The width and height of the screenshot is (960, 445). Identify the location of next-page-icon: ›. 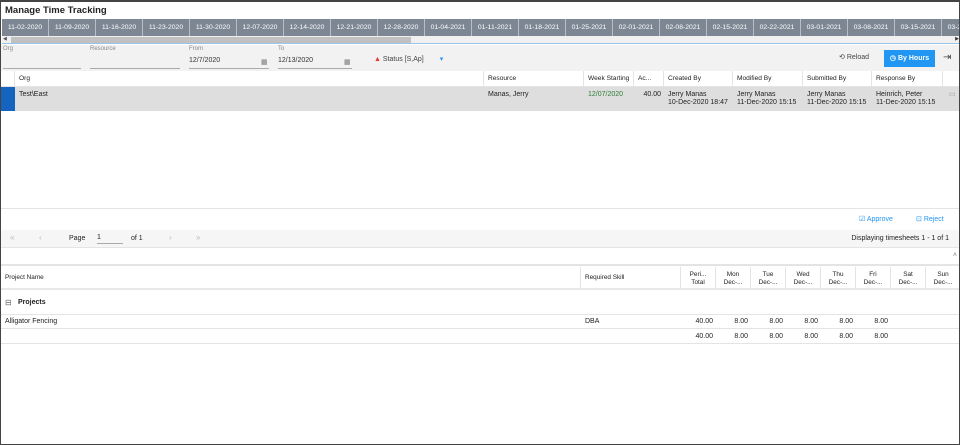
(170, 237).